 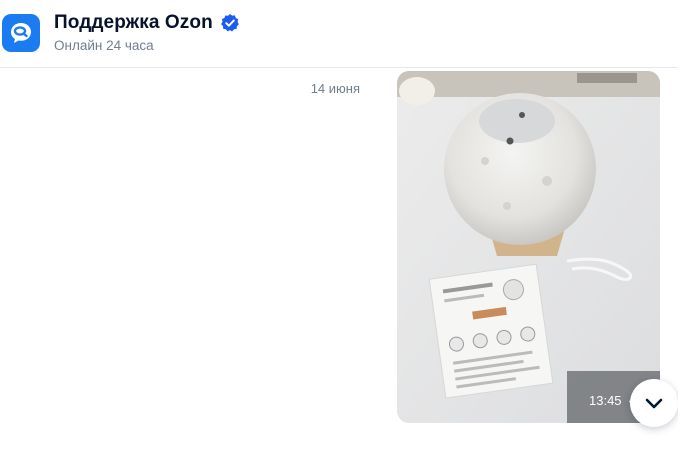 What do you see at coordinates (104, 45) in the screenshot?
I see `online-status: Онлайн 24 часа` at bounding box center [104, 45].